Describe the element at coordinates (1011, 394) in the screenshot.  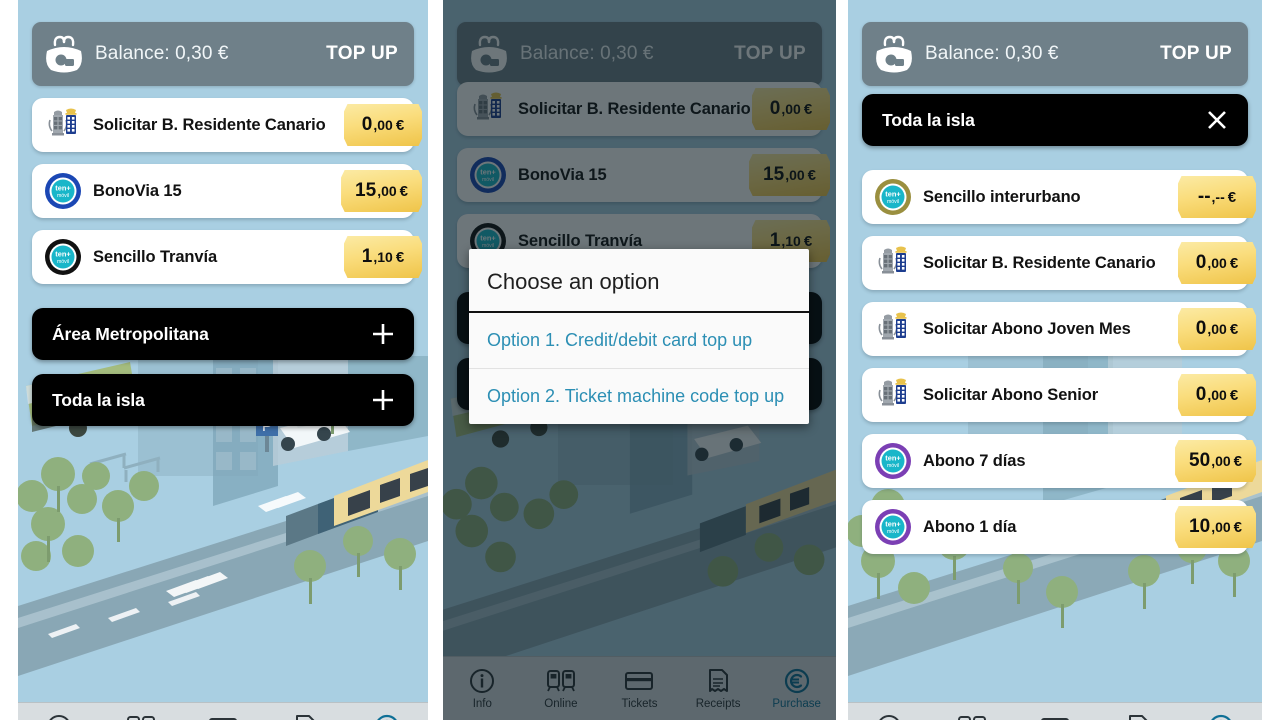
I see `product-label: Solicitar Abono Senior` at that location.